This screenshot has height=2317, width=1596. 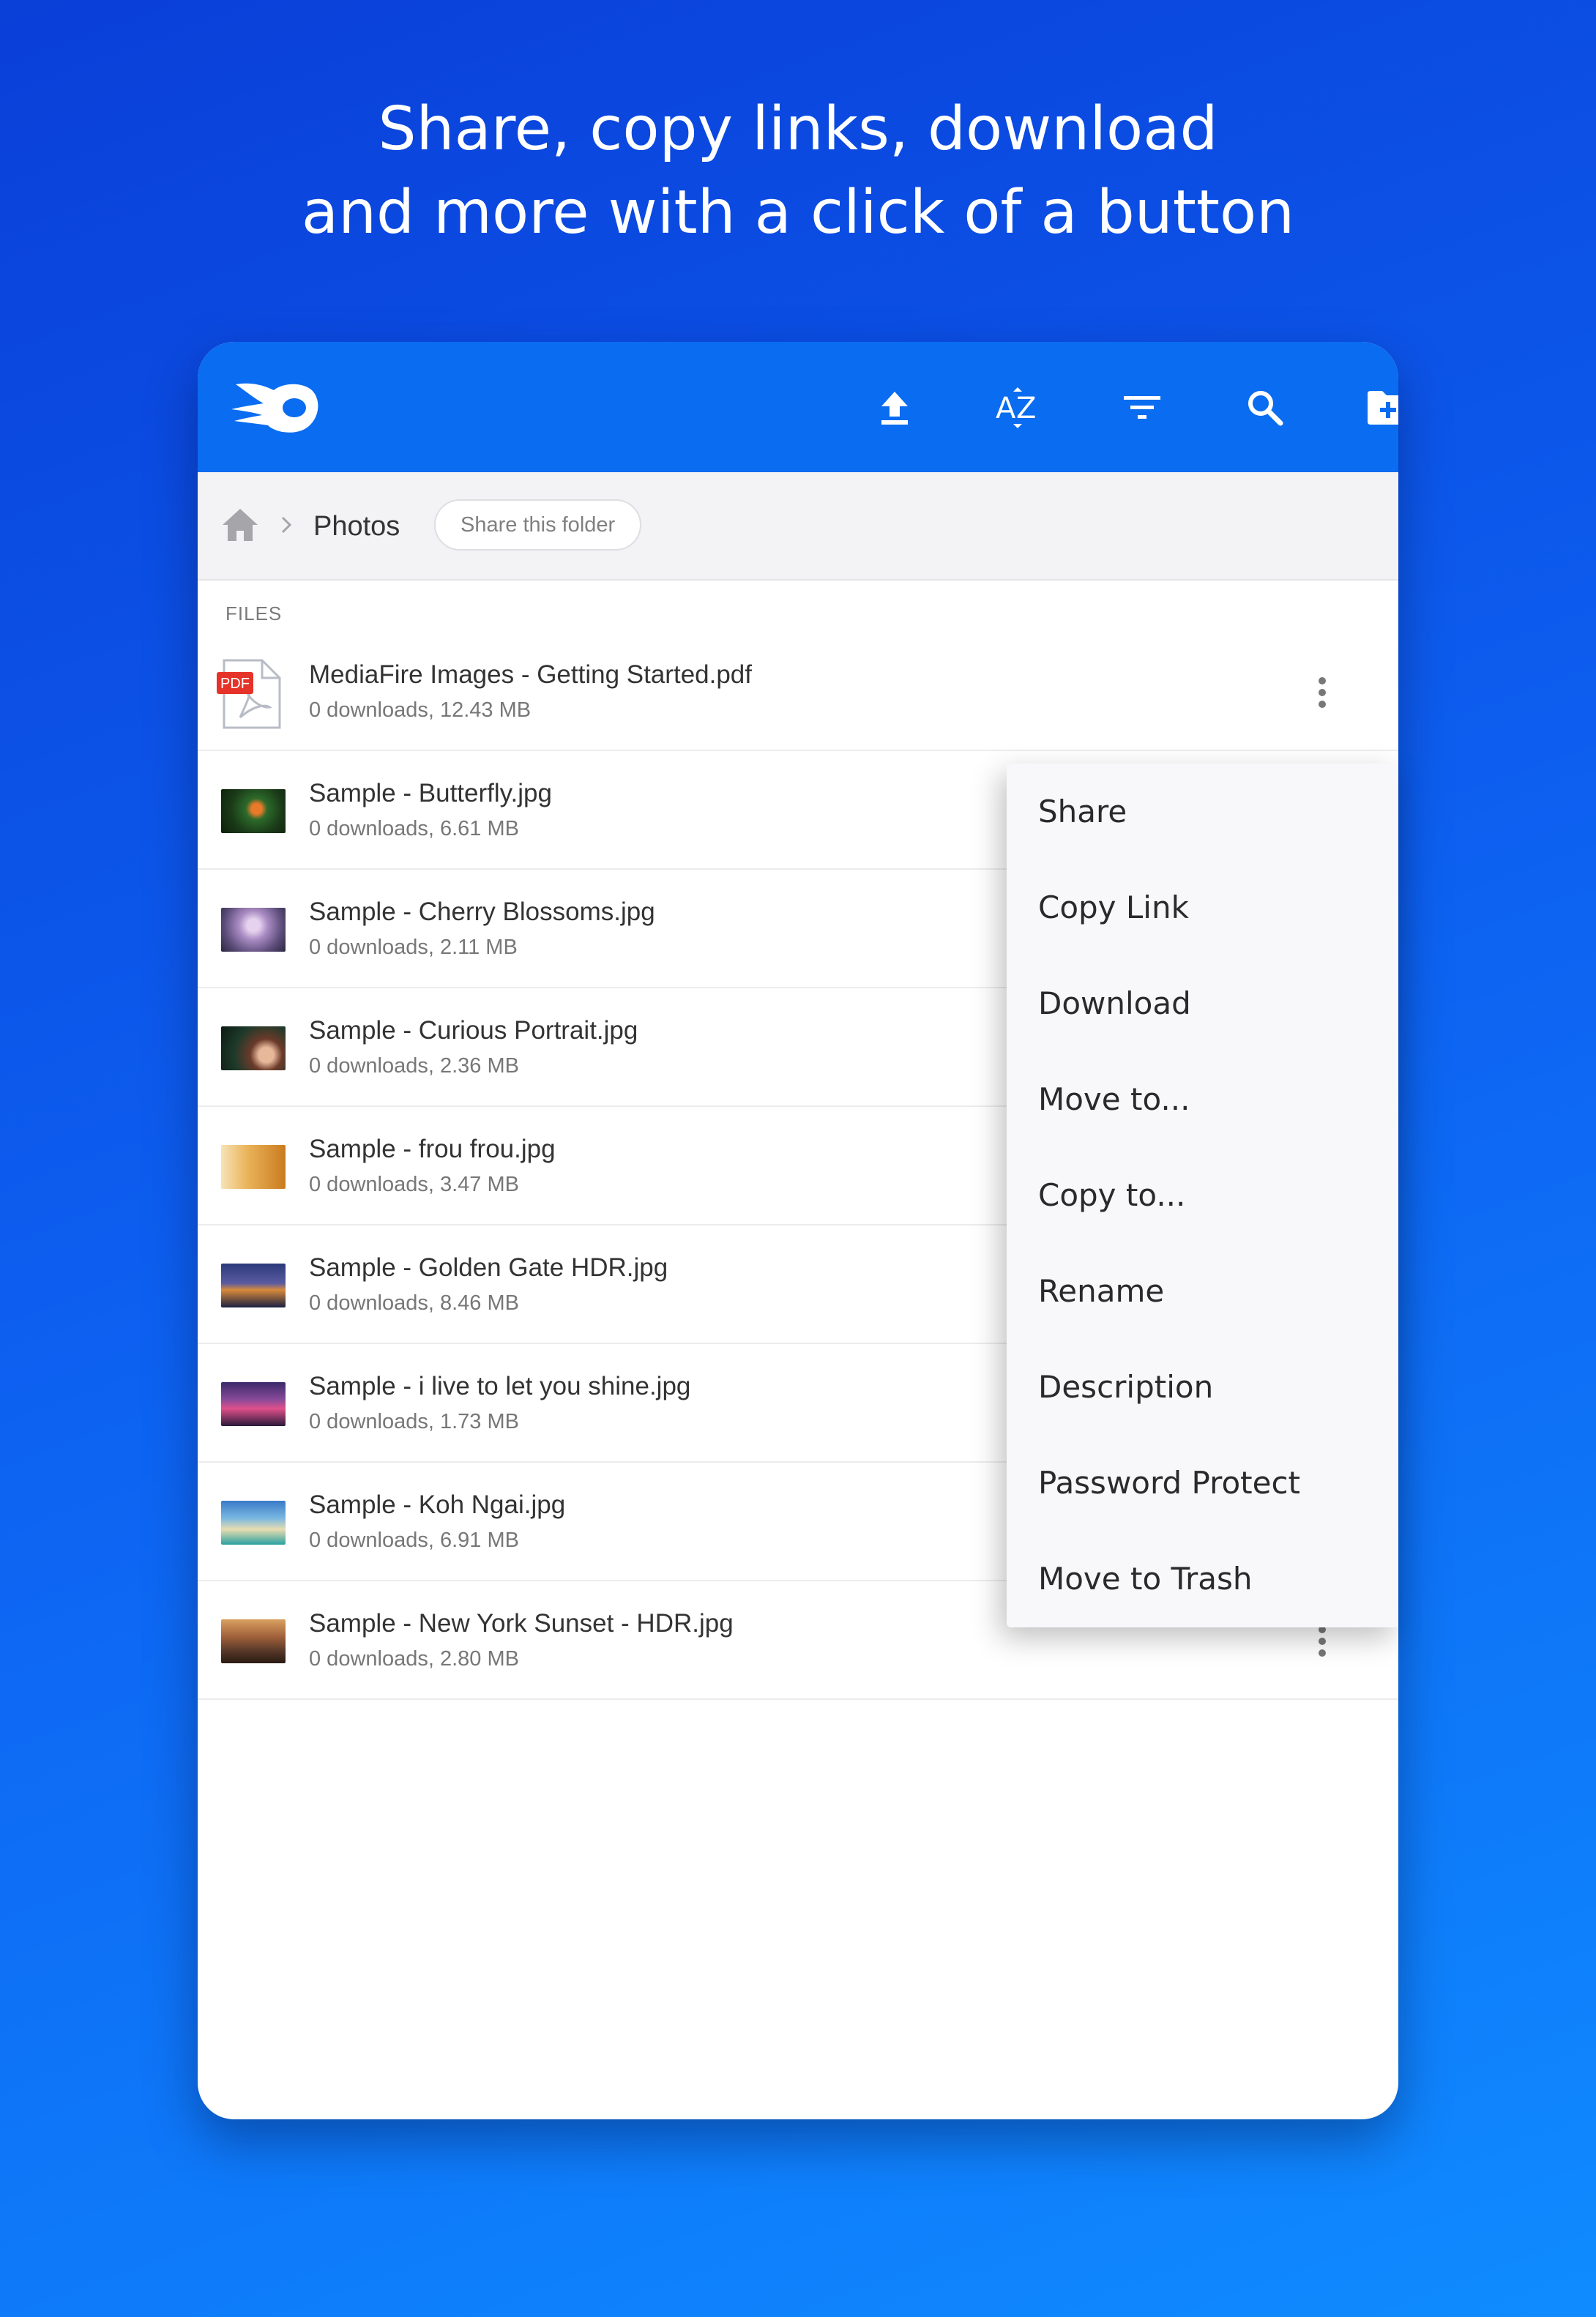 I want to click on menu-item-download: Download, so click(x=1202, y=1003).